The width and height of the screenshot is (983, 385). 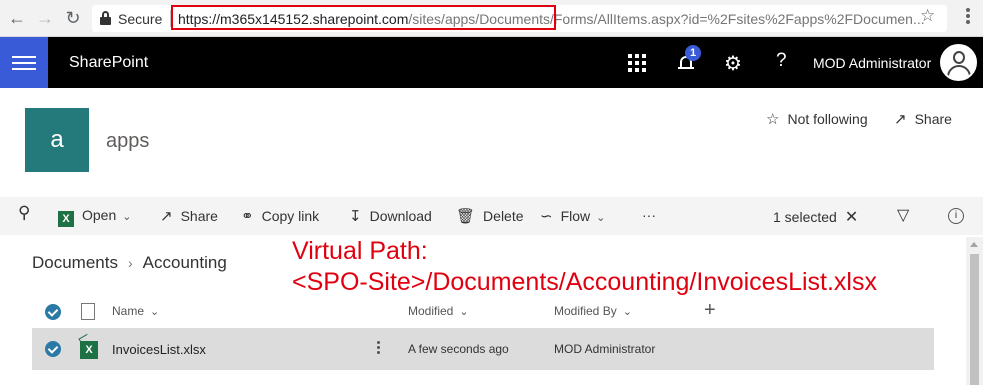 I want to click on add-column-icon: +, so click(x=710, y=310).